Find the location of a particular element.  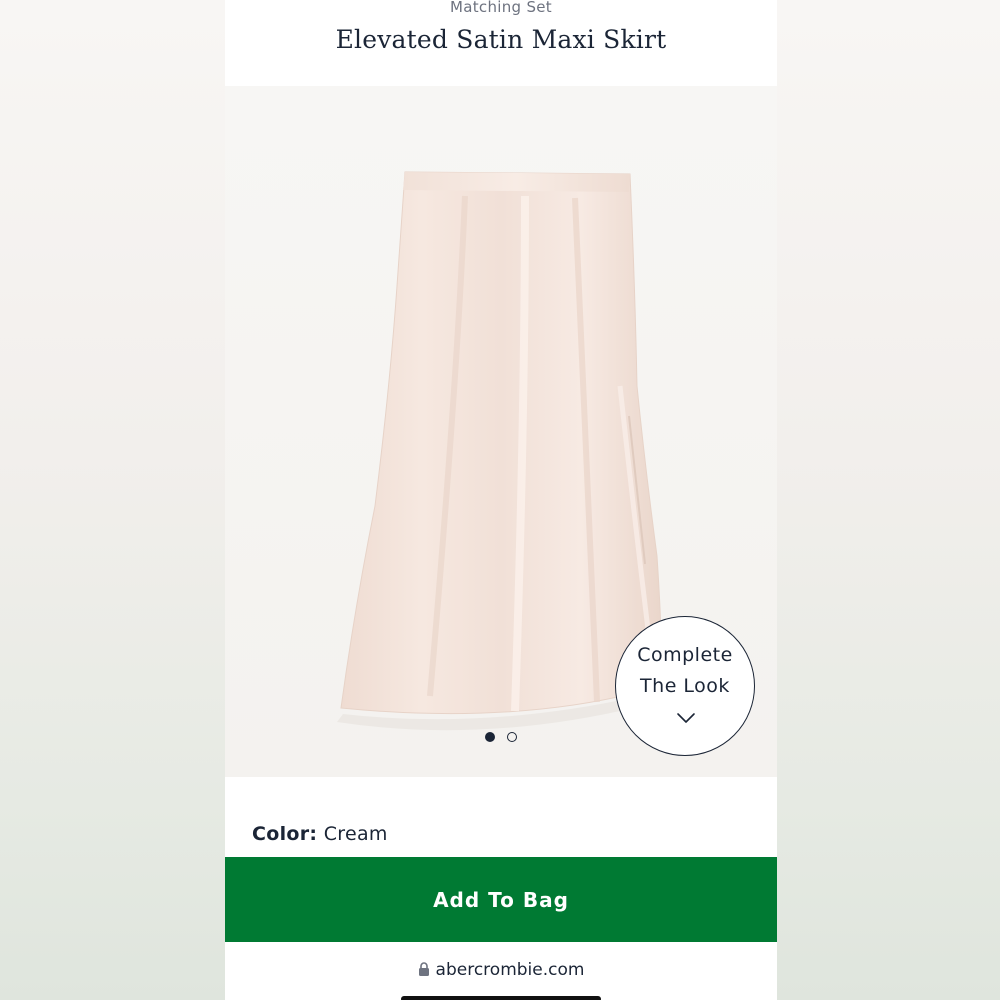

url-display: abercrombie.com is located at coordinates (501, 970).